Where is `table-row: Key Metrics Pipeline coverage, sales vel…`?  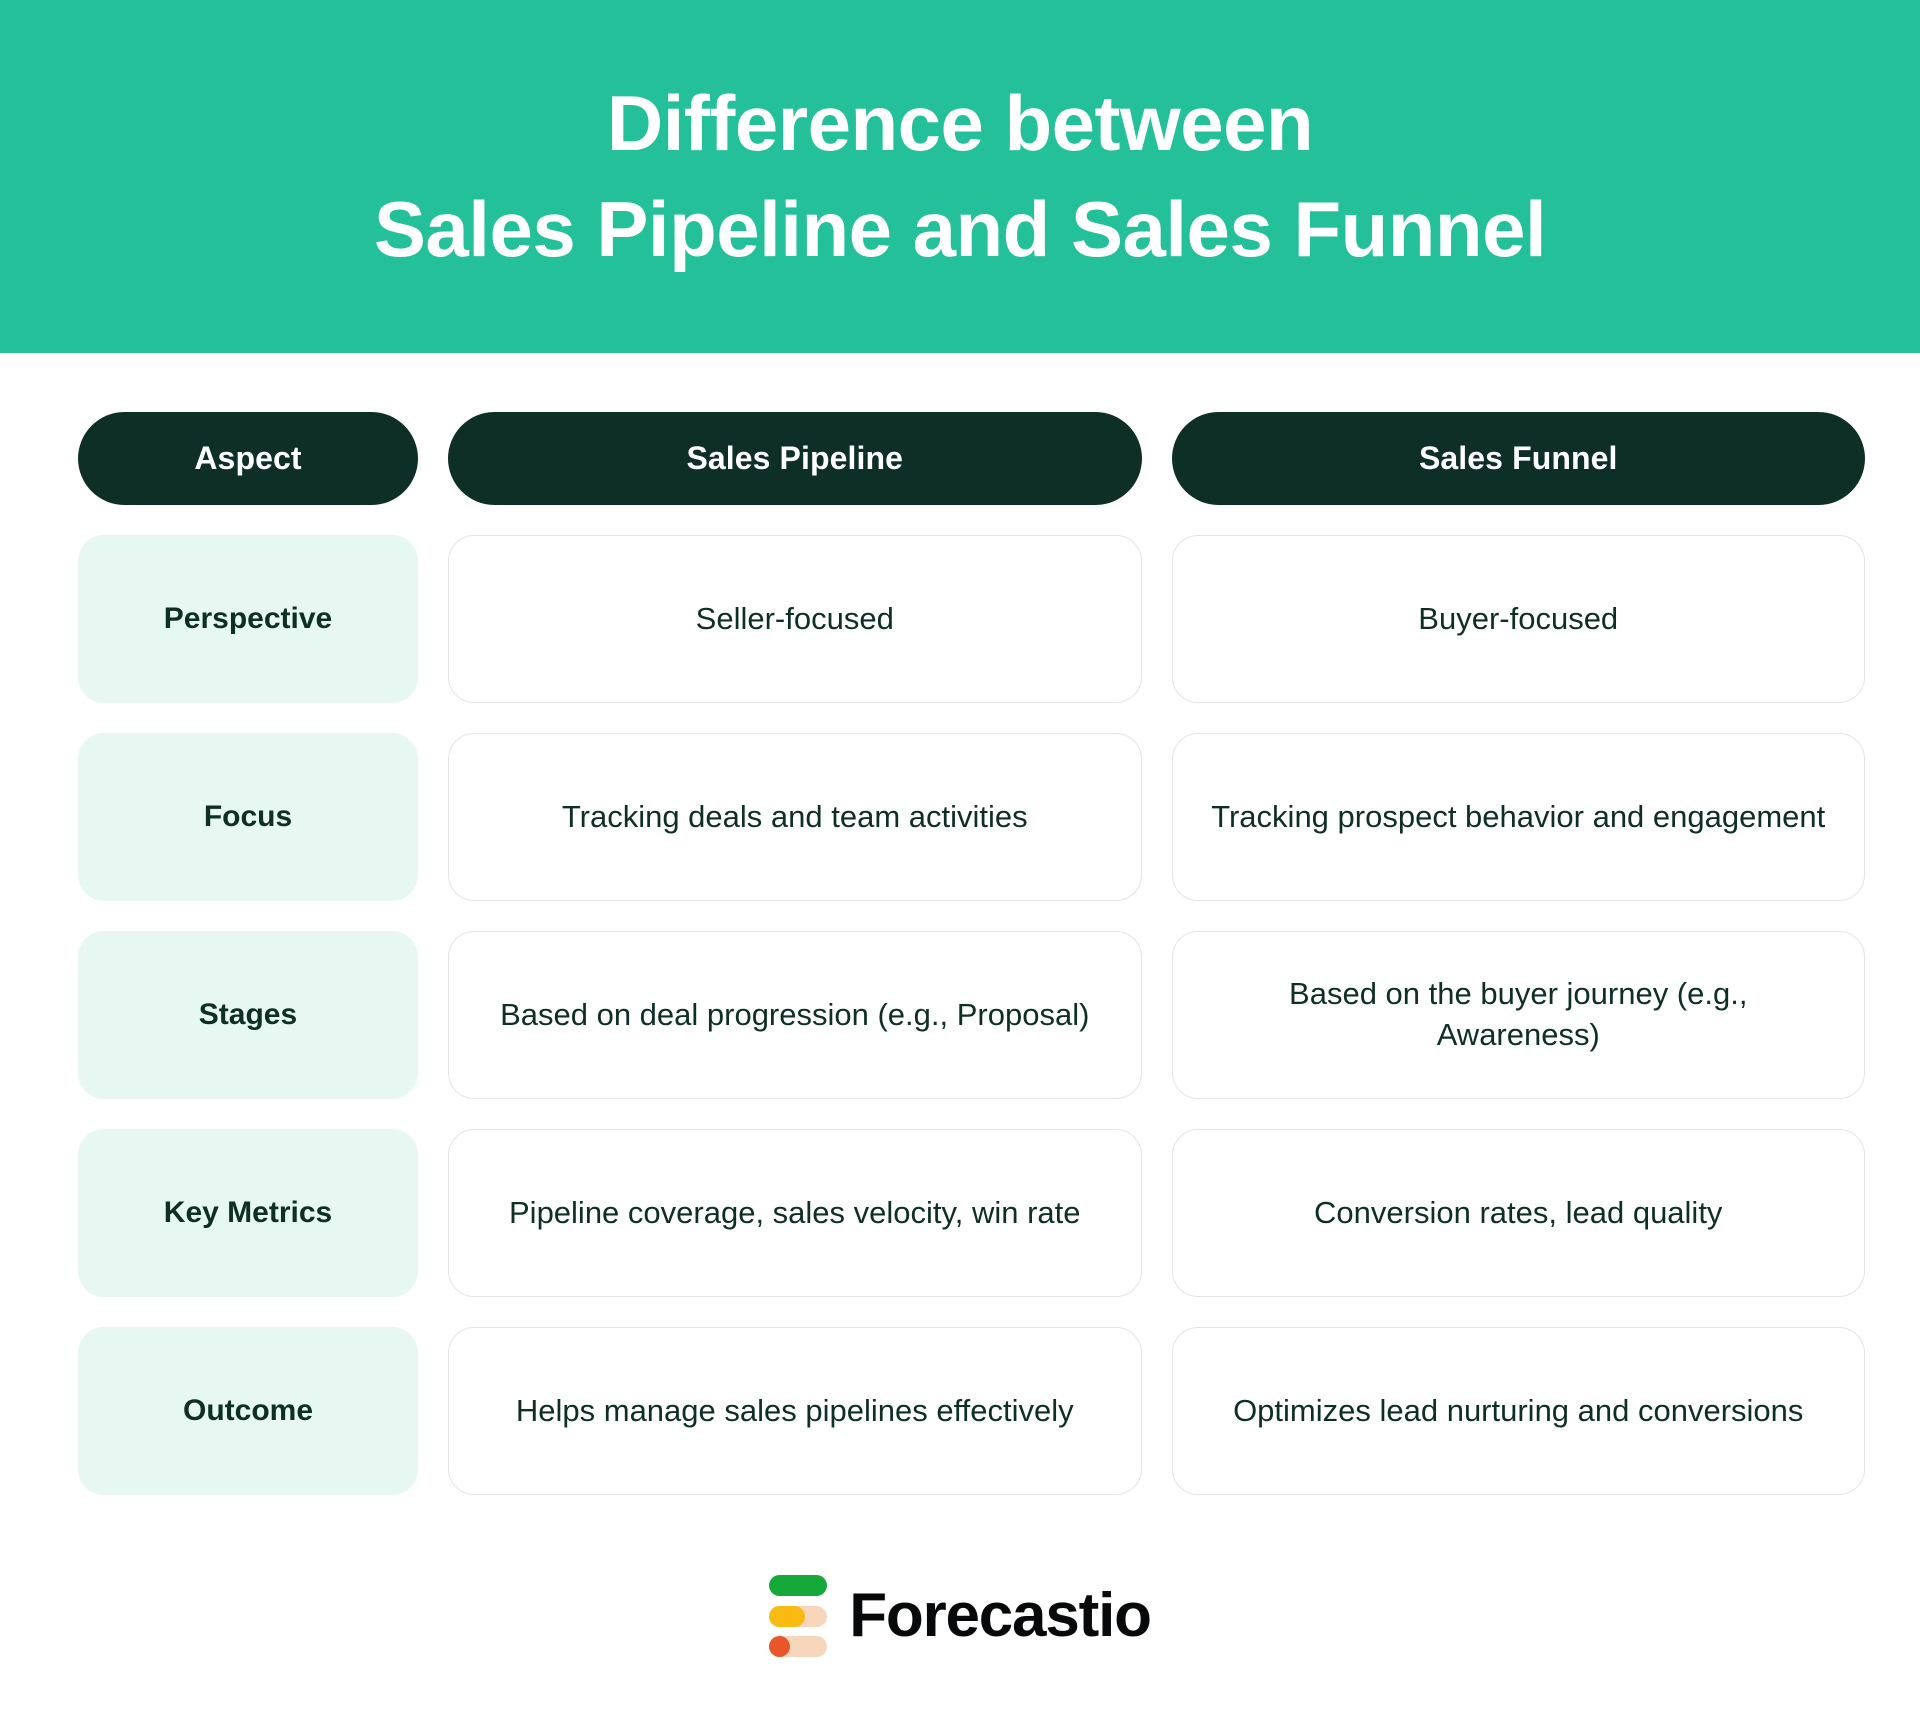
table-row: Key Metrics Pipeline coverage, sales vel… is located at coordinates (971, 1213).